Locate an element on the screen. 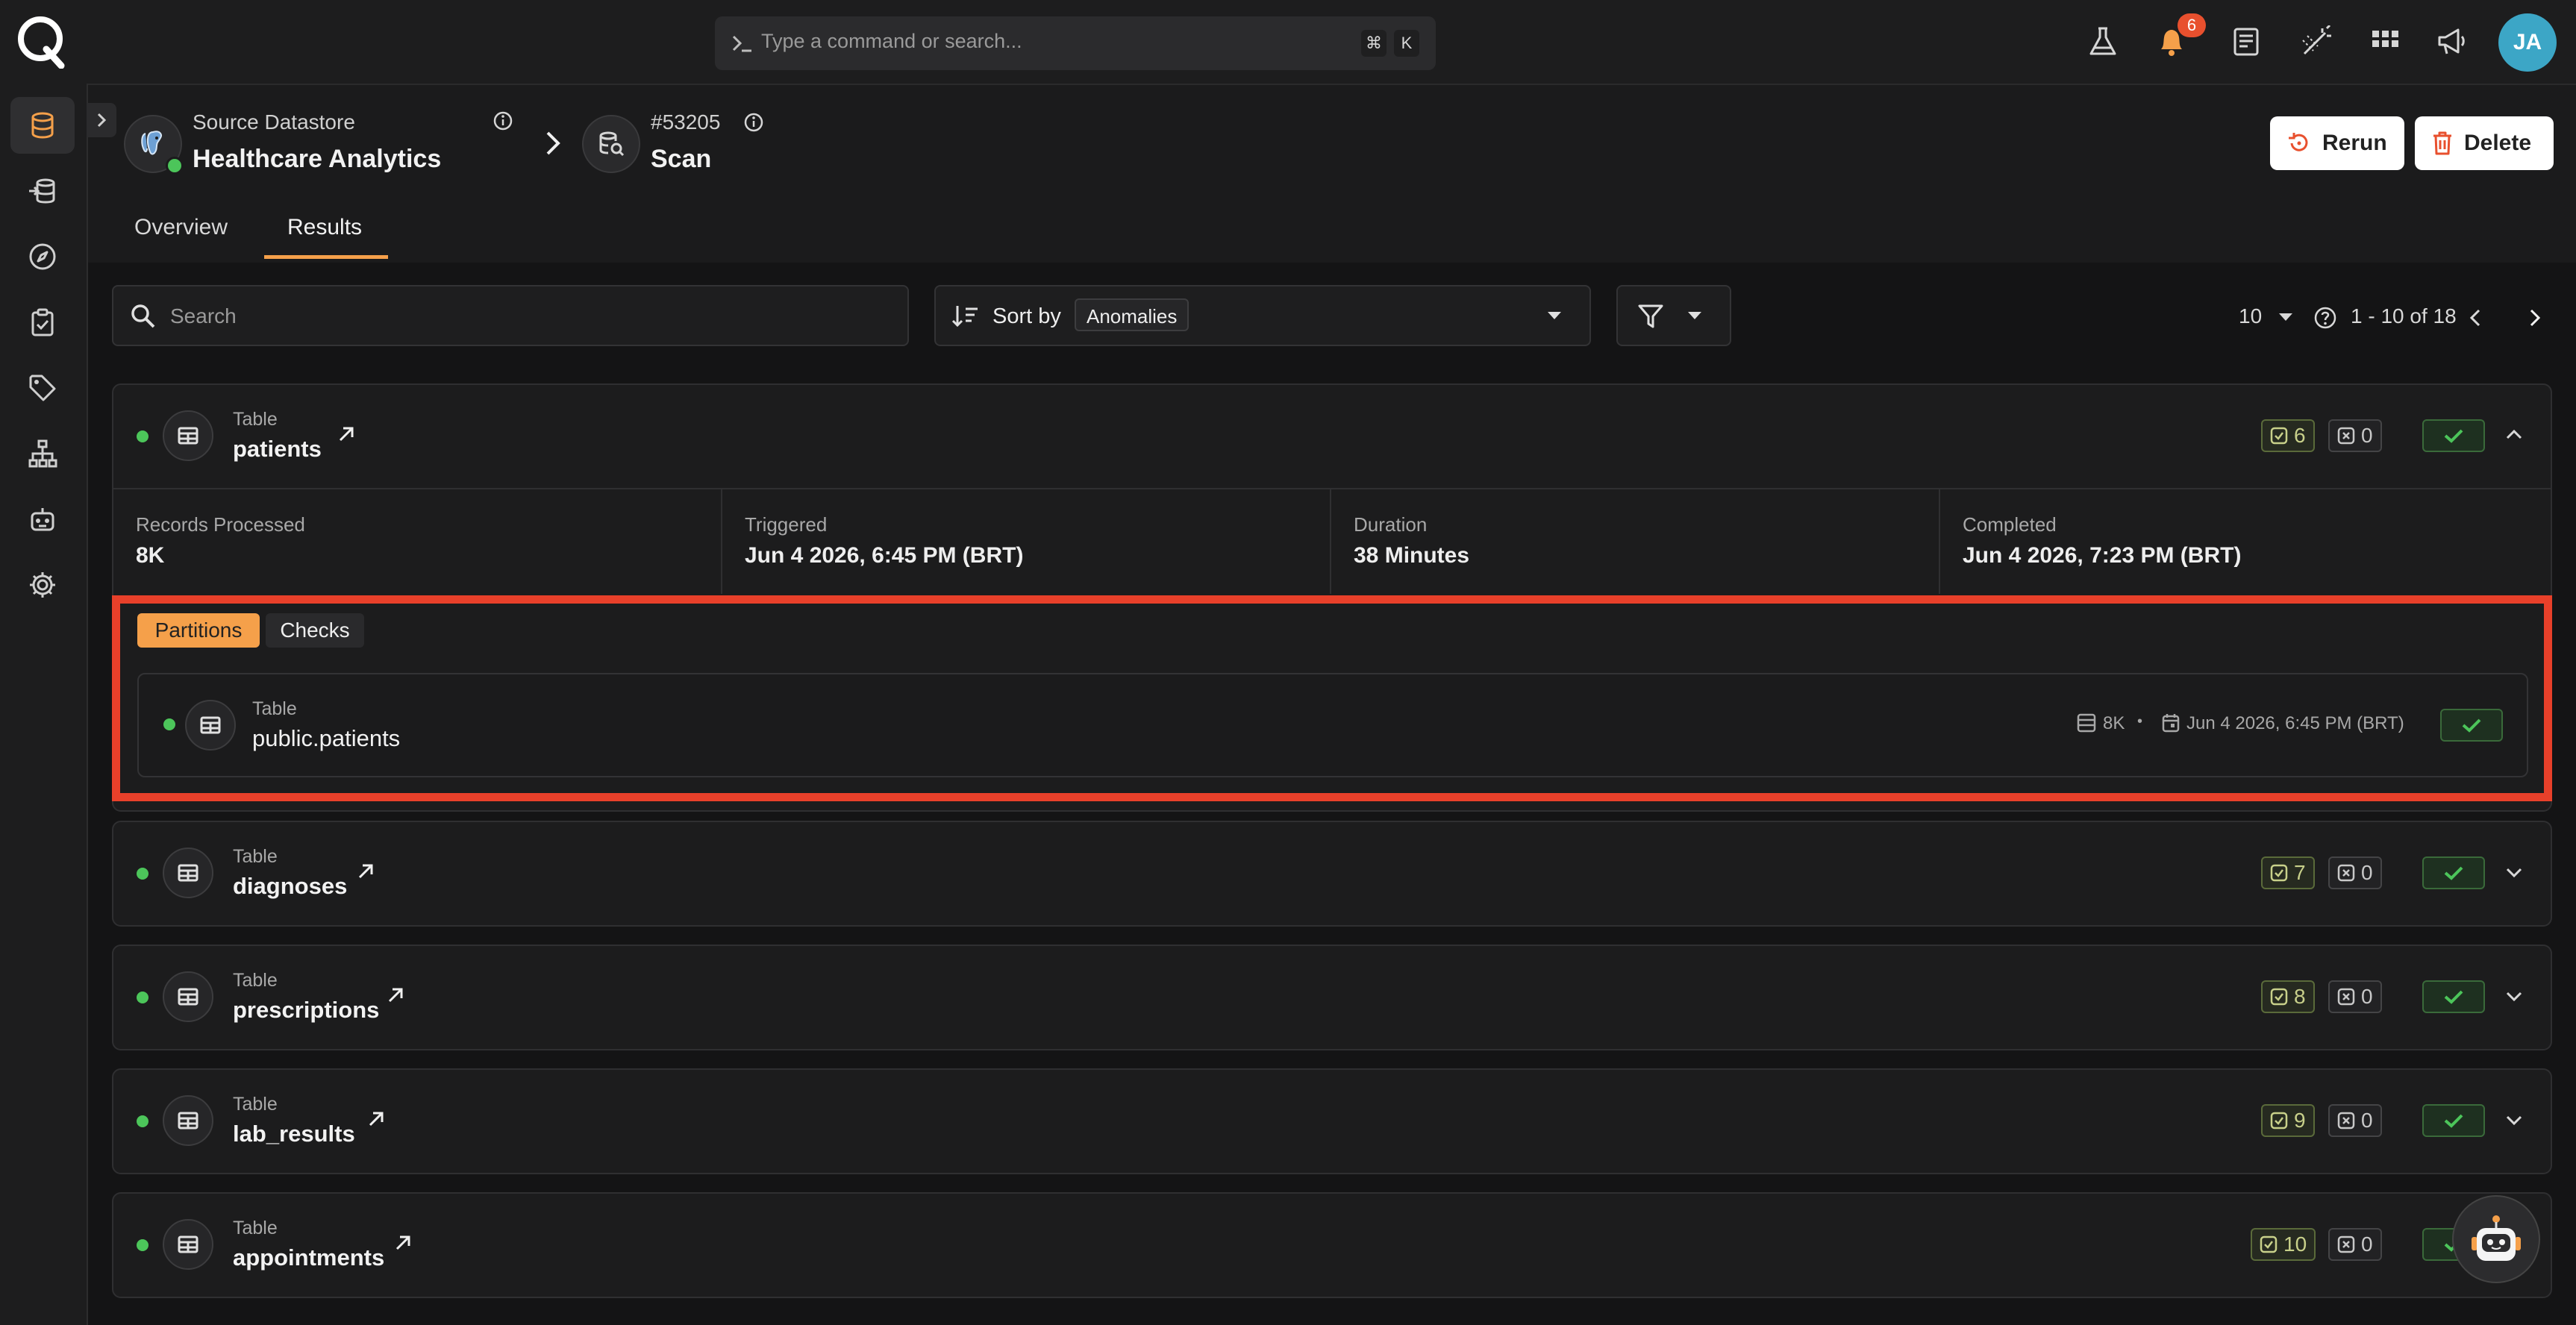 The height and width of the screenshot is (1325, 2576). shortcut-cmd-key: ⌘ is located at coordinates (1374, 43).